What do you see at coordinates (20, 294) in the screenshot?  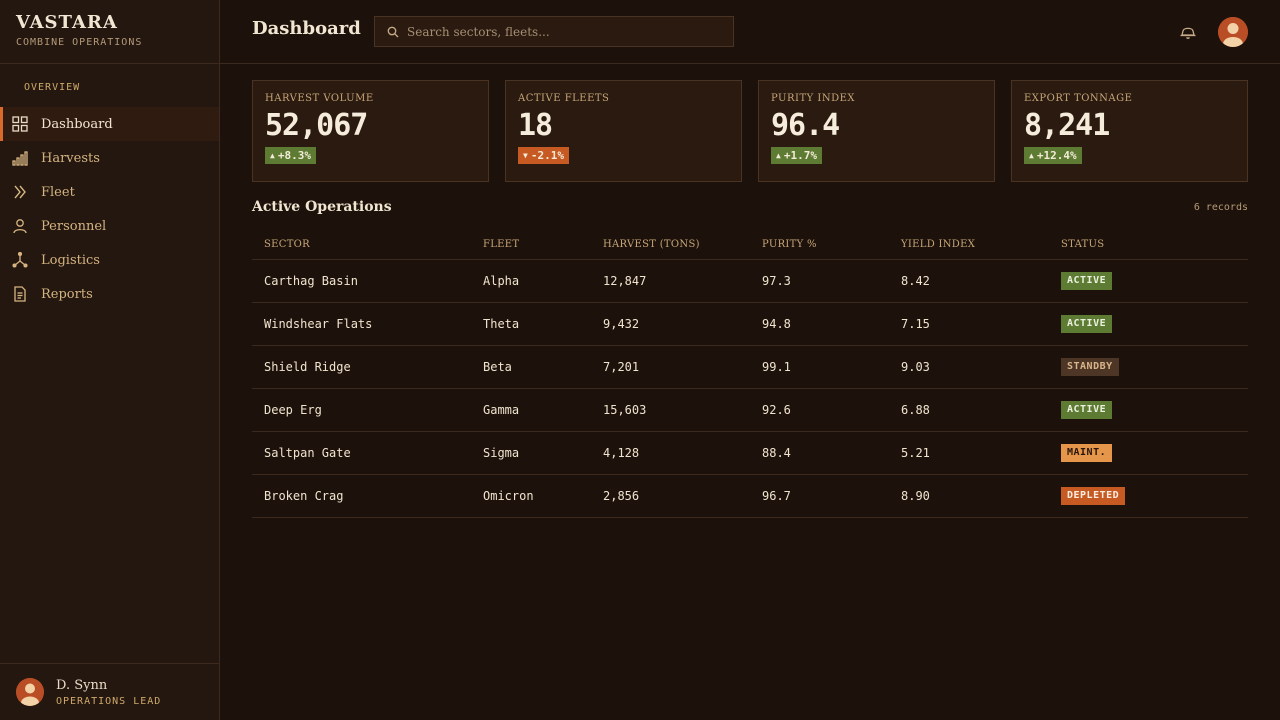 I see `document-icon` at bounding box center [20, 294].